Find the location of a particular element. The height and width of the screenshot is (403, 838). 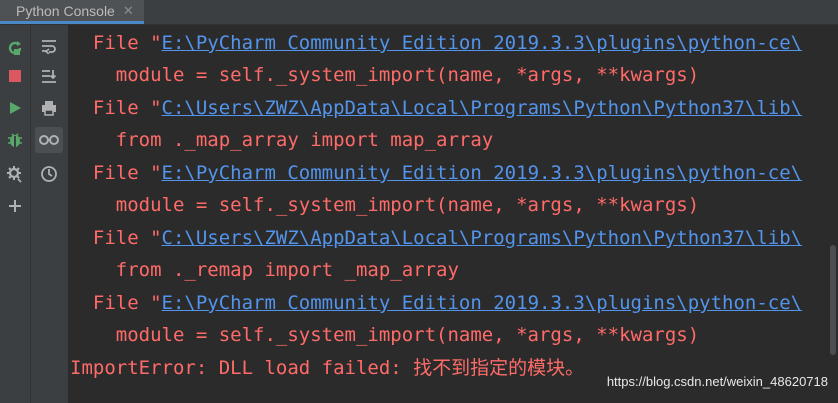

console-right-toolbar is located at coordinates (49, 214).